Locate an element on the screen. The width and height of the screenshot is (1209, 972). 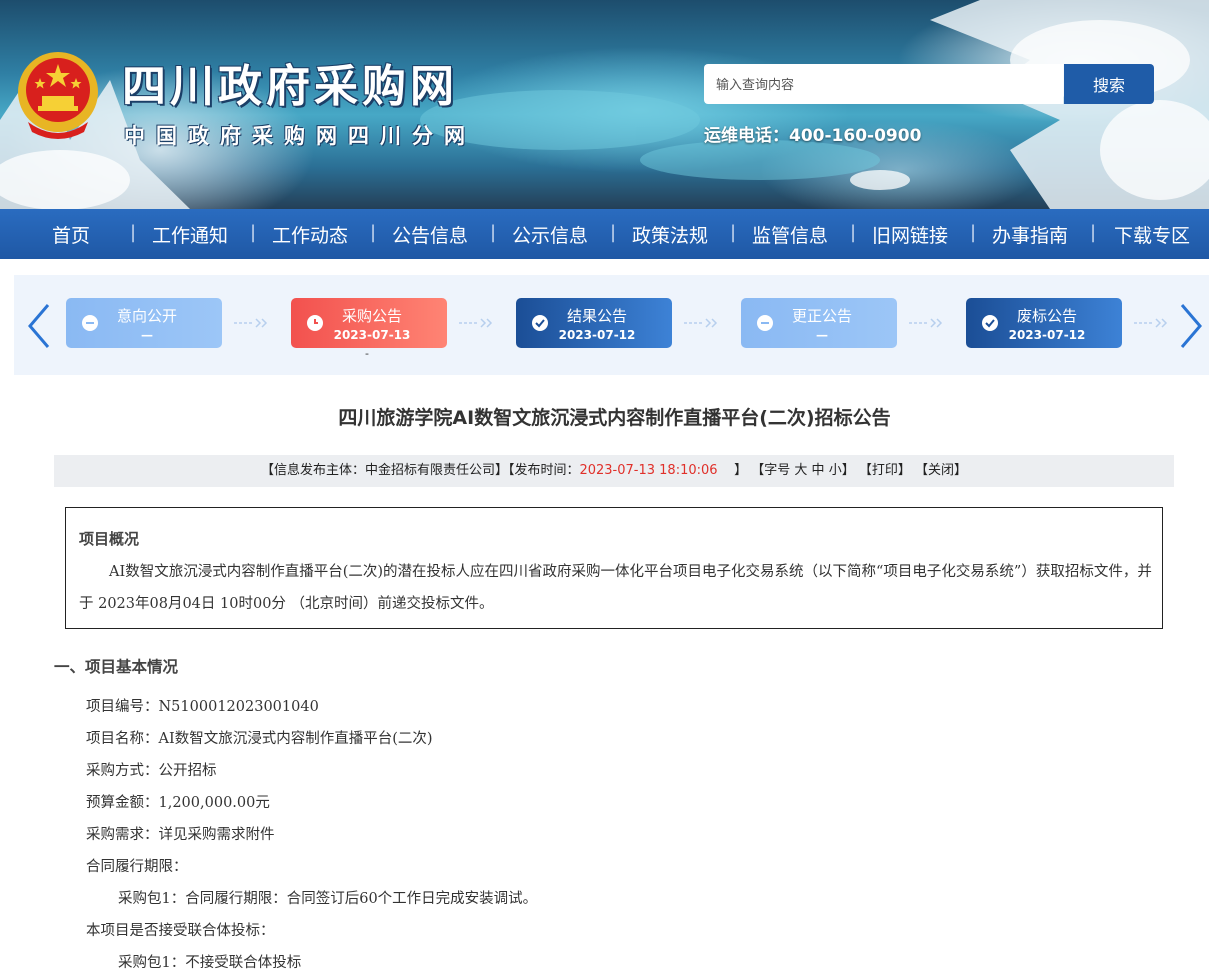
step-label: 结果公告 is located at coordinates (596, 316).